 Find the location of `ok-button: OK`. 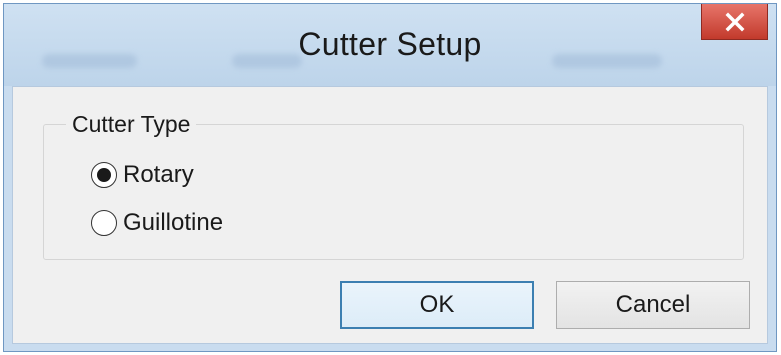

ok-button: OK is located at coordinates (437, 305).